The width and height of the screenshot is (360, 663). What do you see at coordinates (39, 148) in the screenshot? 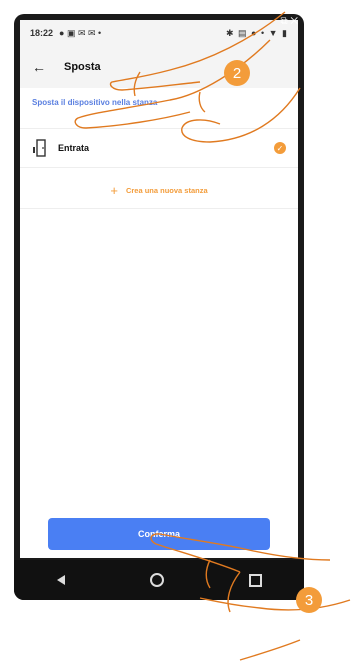
I see `door-icon` at bounding box center [39, 148].